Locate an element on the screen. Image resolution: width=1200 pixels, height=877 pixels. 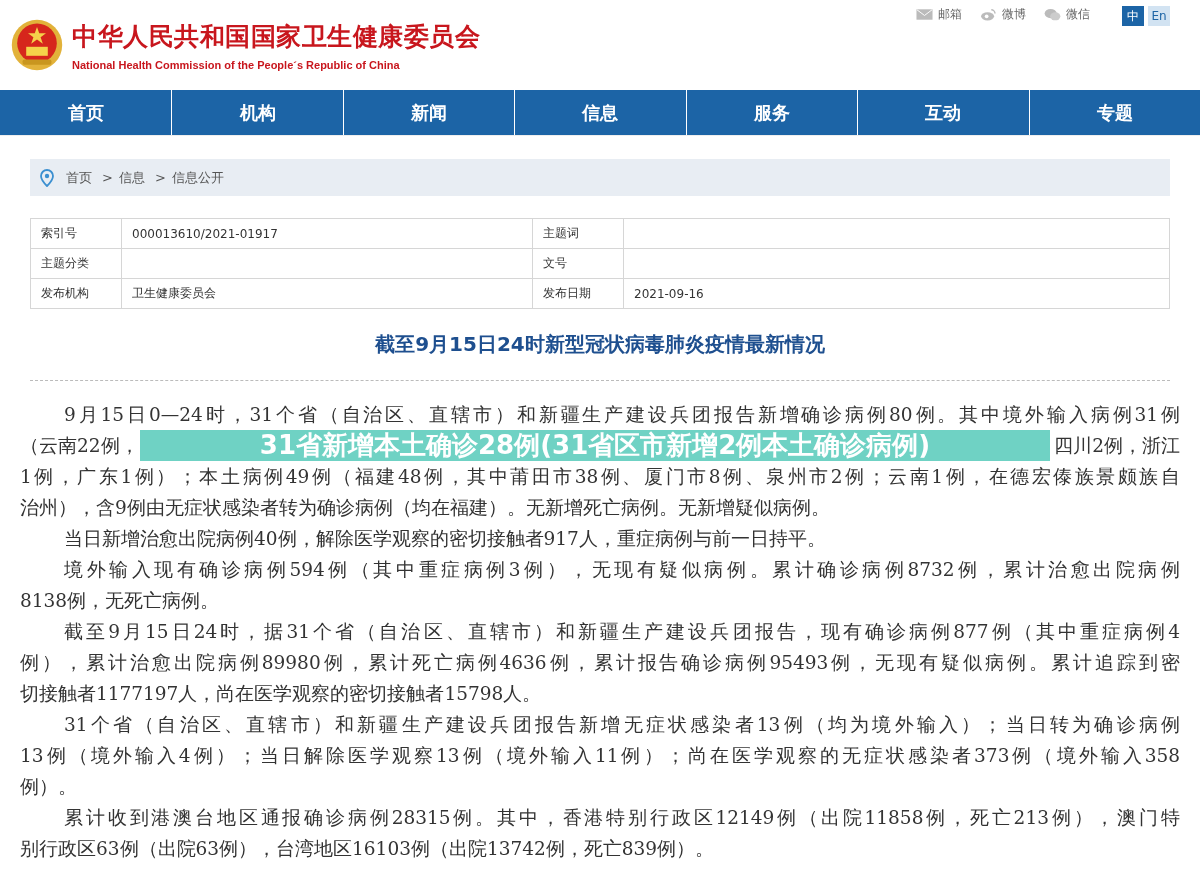
paragraph-line: 例）。 is located at coordinates (49, 787).